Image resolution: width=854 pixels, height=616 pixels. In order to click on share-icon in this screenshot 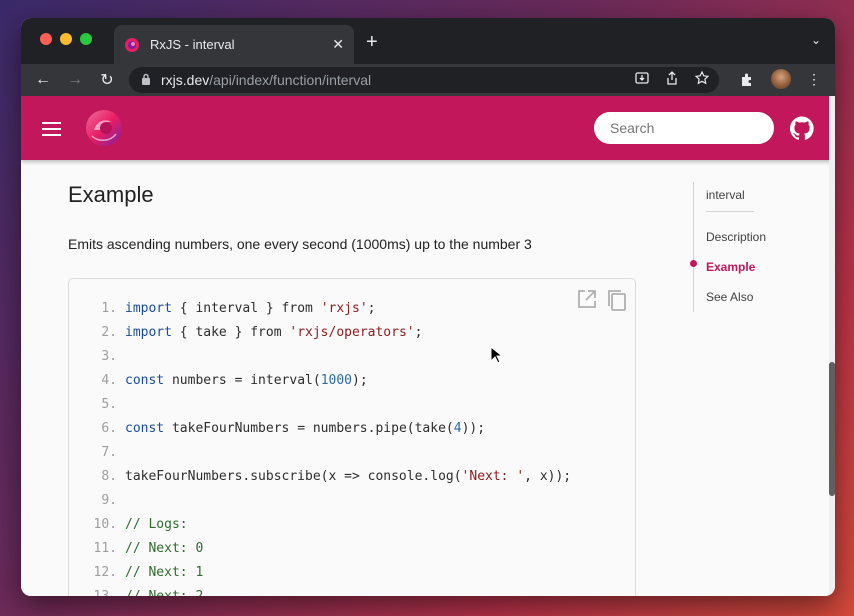, I will do `click(672, 78)`.